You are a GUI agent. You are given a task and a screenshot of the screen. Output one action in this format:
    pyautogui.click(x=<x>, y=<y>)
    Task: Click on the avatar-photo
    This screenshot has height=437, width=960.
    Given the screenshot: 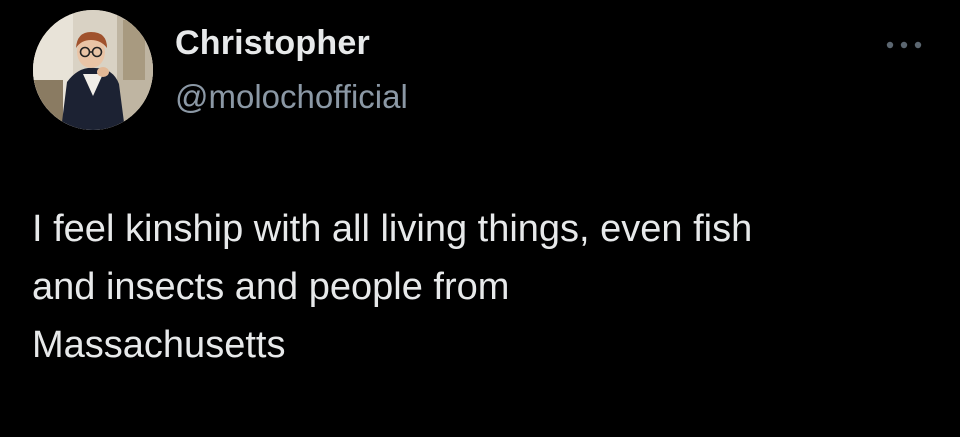 What is the action you would take?
    pyautogui.click(x=93, y=70)
    